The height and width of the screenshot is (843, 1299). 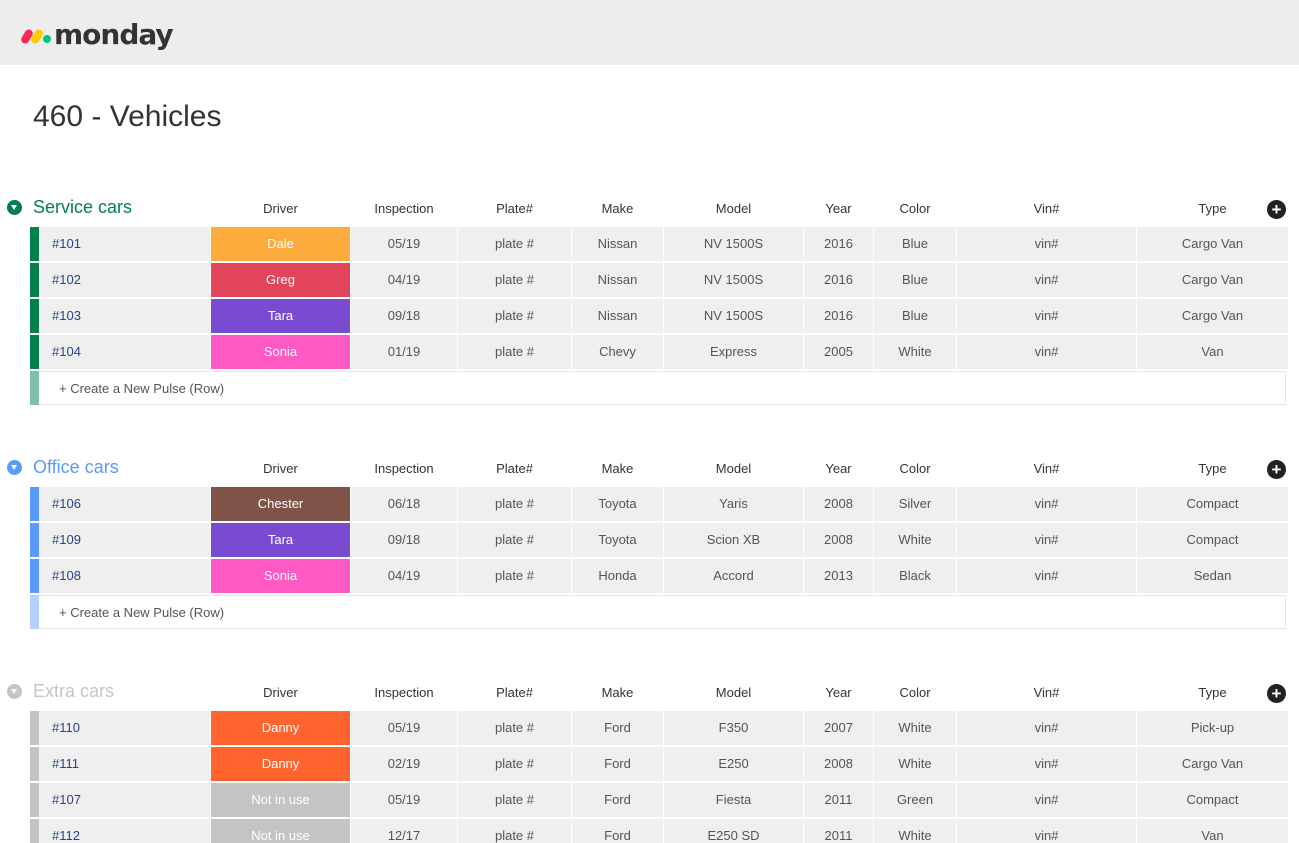 What do you see at coordinates (915, 800) in the screenshot?
I see `cell-color: Green` at bounding box center [915, 800].